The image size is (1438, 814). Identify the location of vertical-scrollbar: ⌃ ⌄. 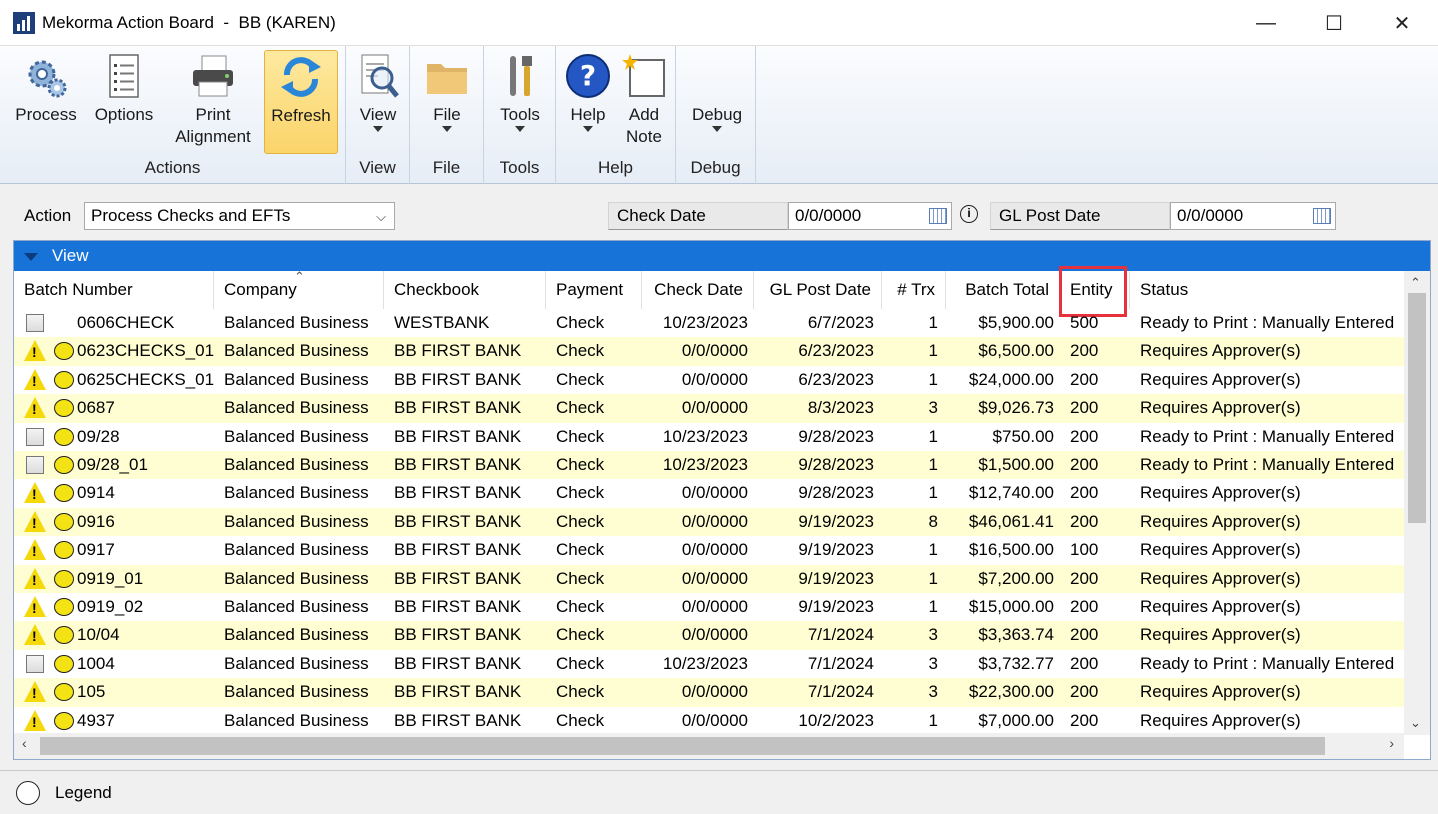
(1417, 503).